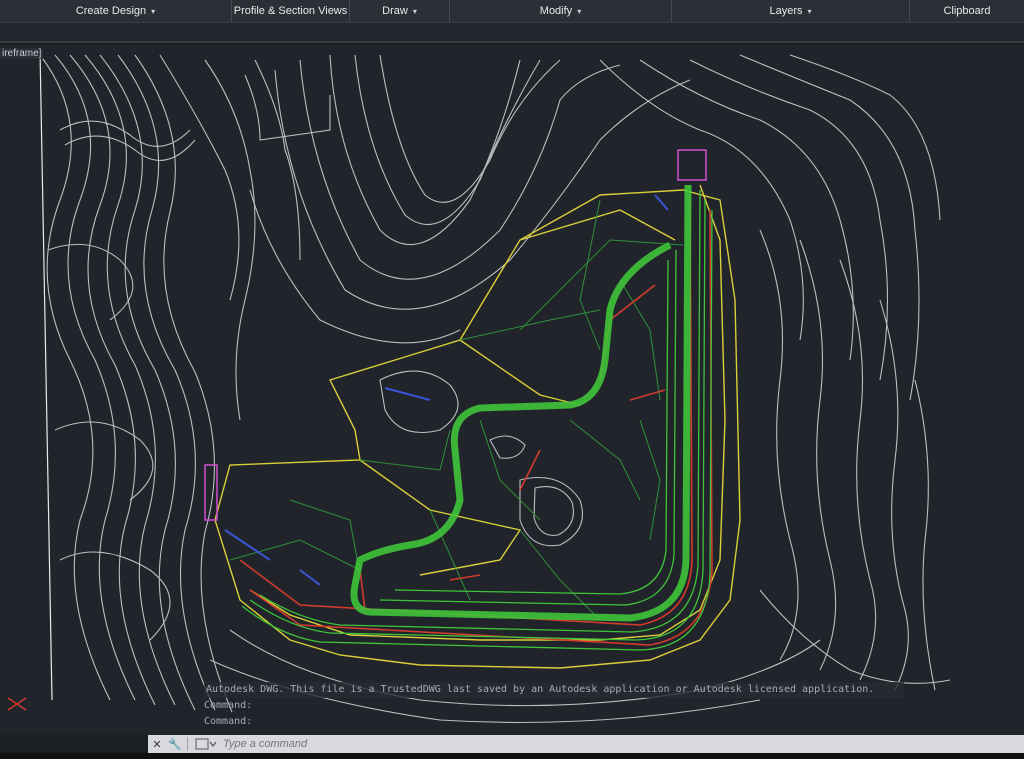 This screenshot has width=1024, height=759. I want to click on modify-label: Modify, so click(556, 11).